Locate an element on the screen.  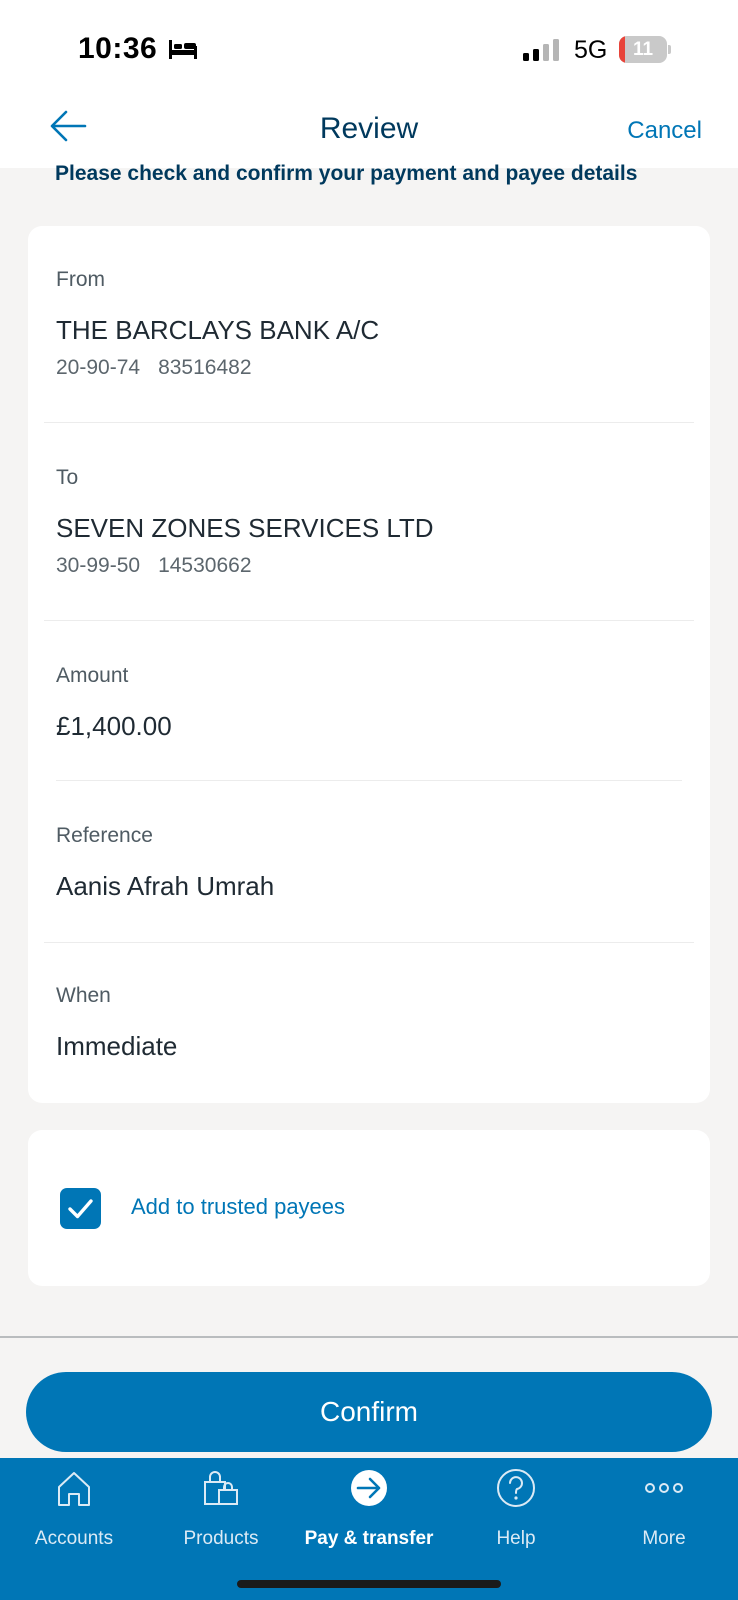
amount-label: Amount is located at coordinates (92, 675).